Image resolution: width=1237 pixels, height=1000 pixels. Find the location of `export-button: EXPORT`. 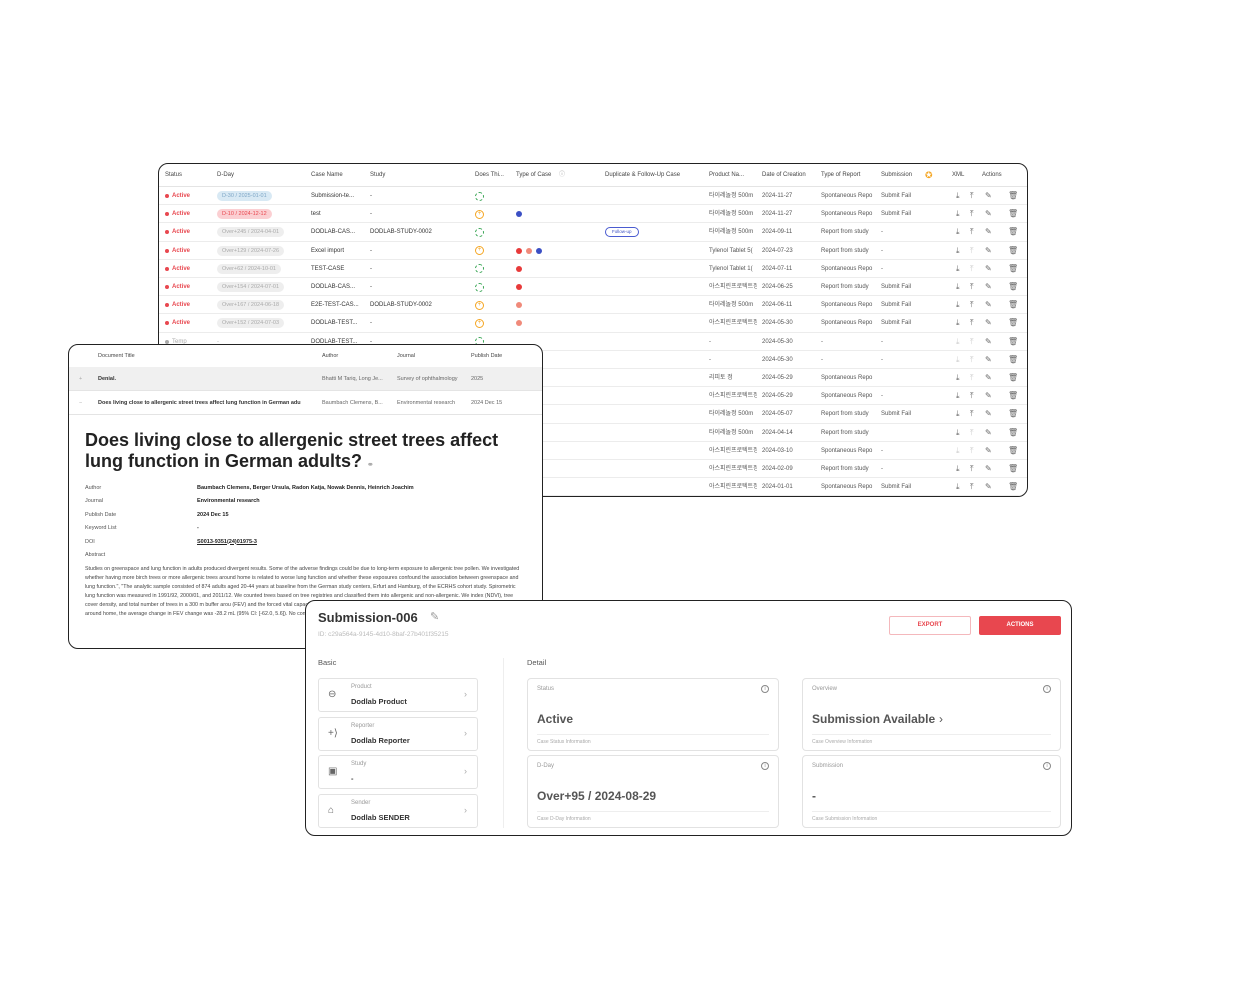

export-button: EXPORT is located at coordinates (930, 625).